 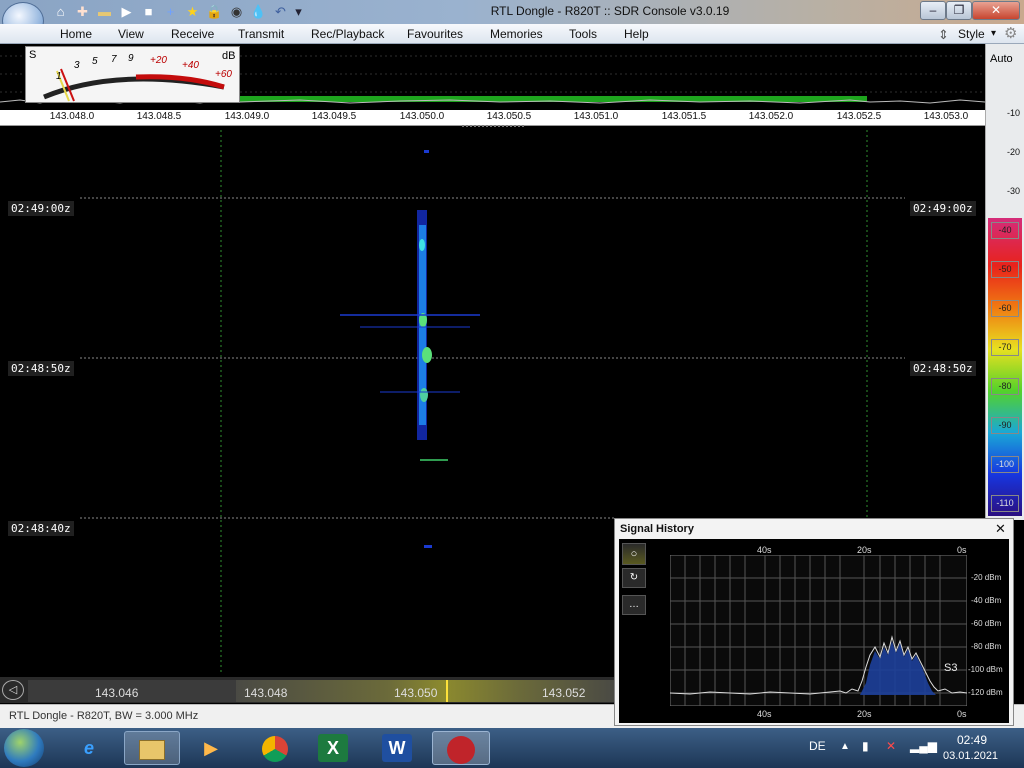 What do you see at coordinates (159, 116) in the screenshot?
I see `freq-tick: 143.048.5` at bounding box center [159, 116].